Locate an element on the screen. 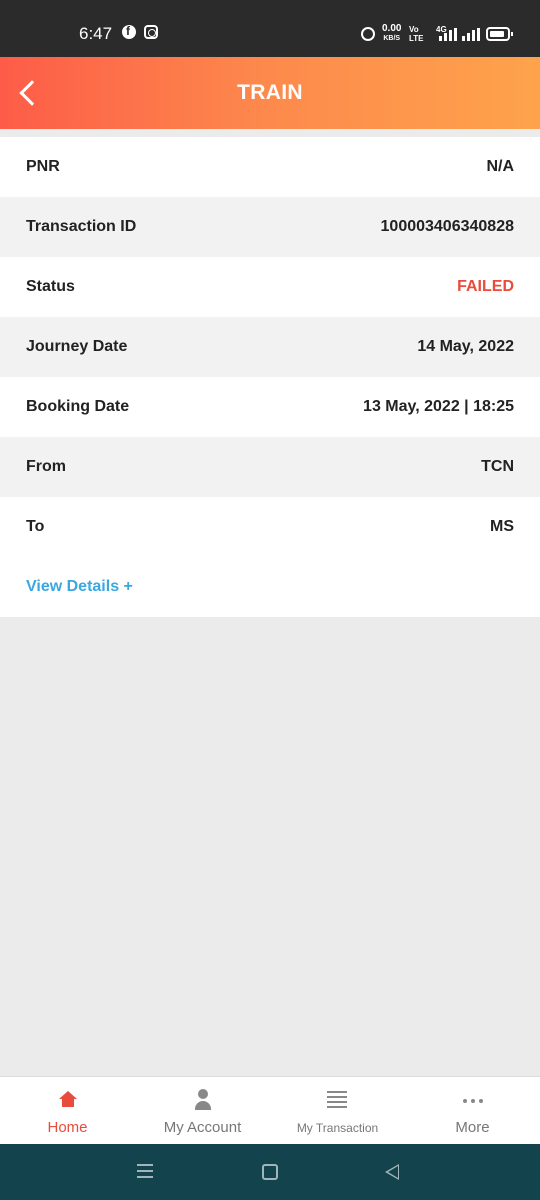 This screenshot has width=540, height=1200. volte-indicator: Vo LTE is located at coordinates (416, 34).